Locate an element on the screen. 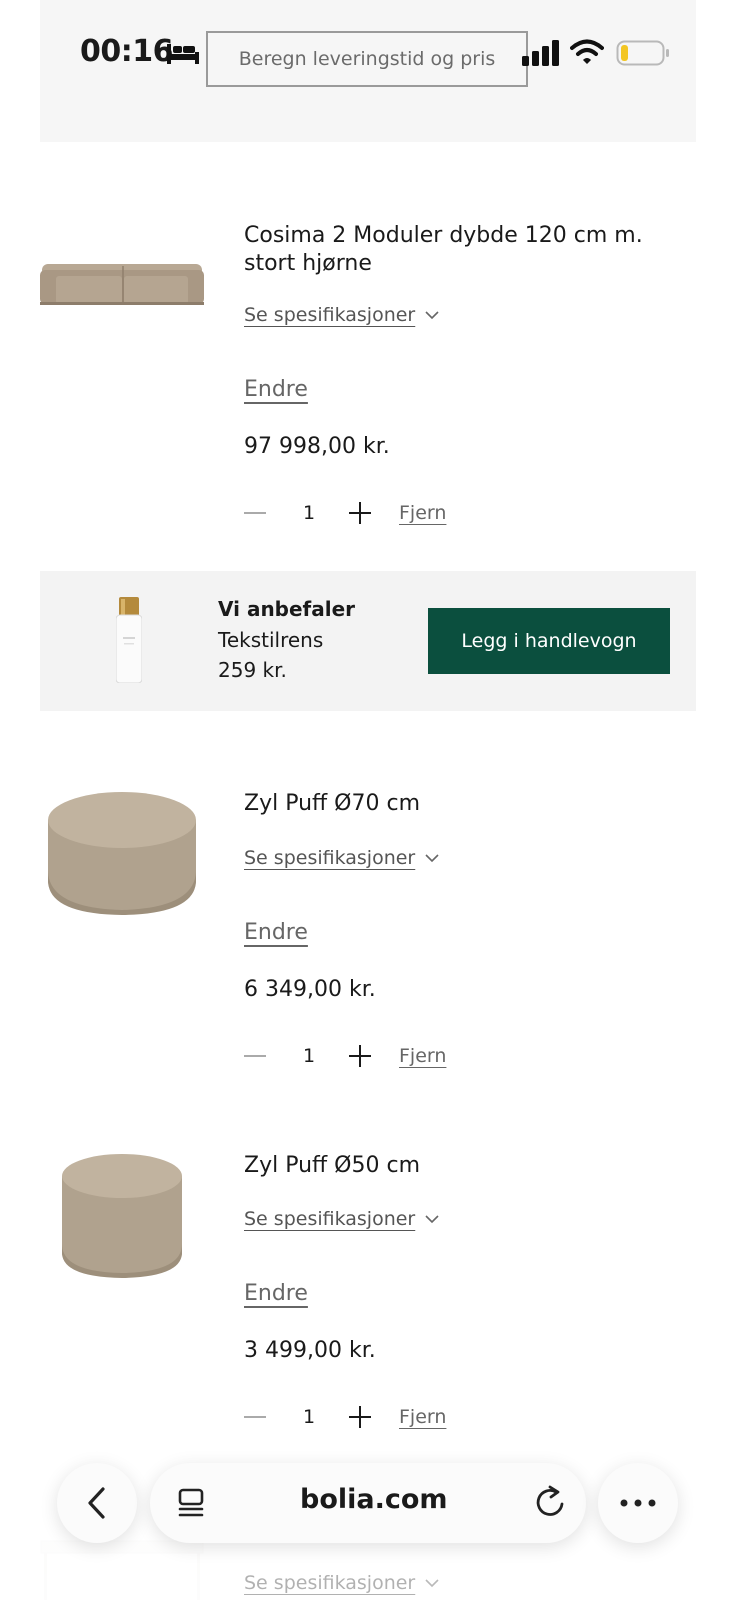  more-options-button is located at coordinates (638, 1503).